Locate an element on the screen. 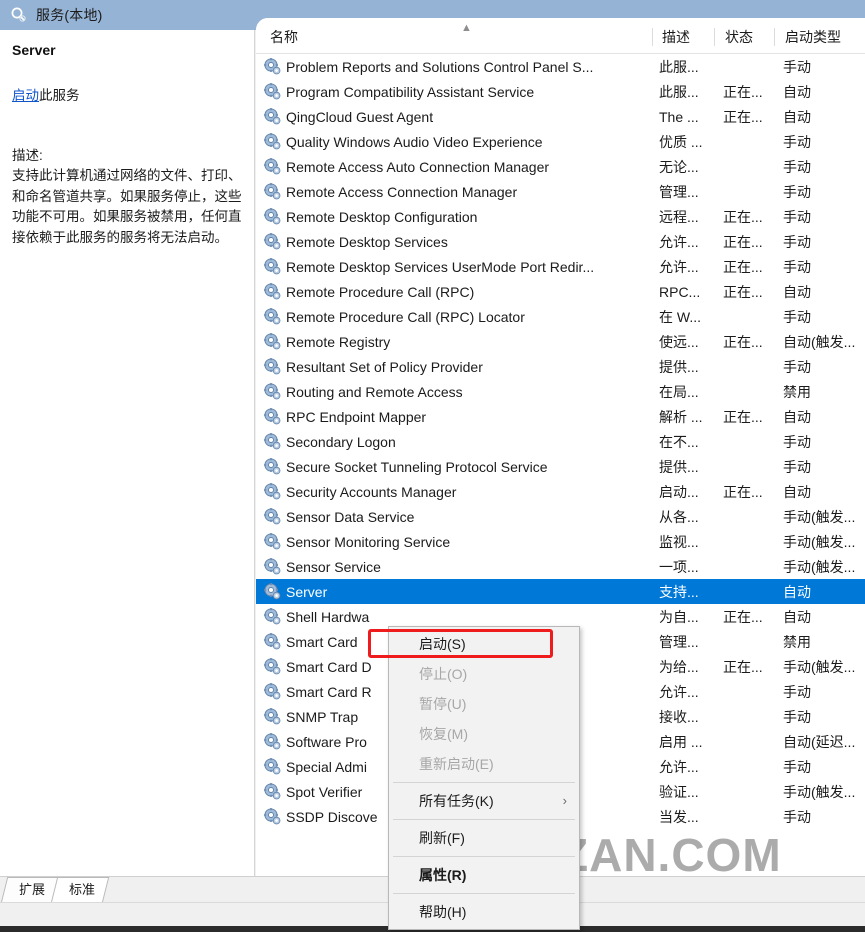  column-header-name: 名称 is located at coordinates (284, 37).